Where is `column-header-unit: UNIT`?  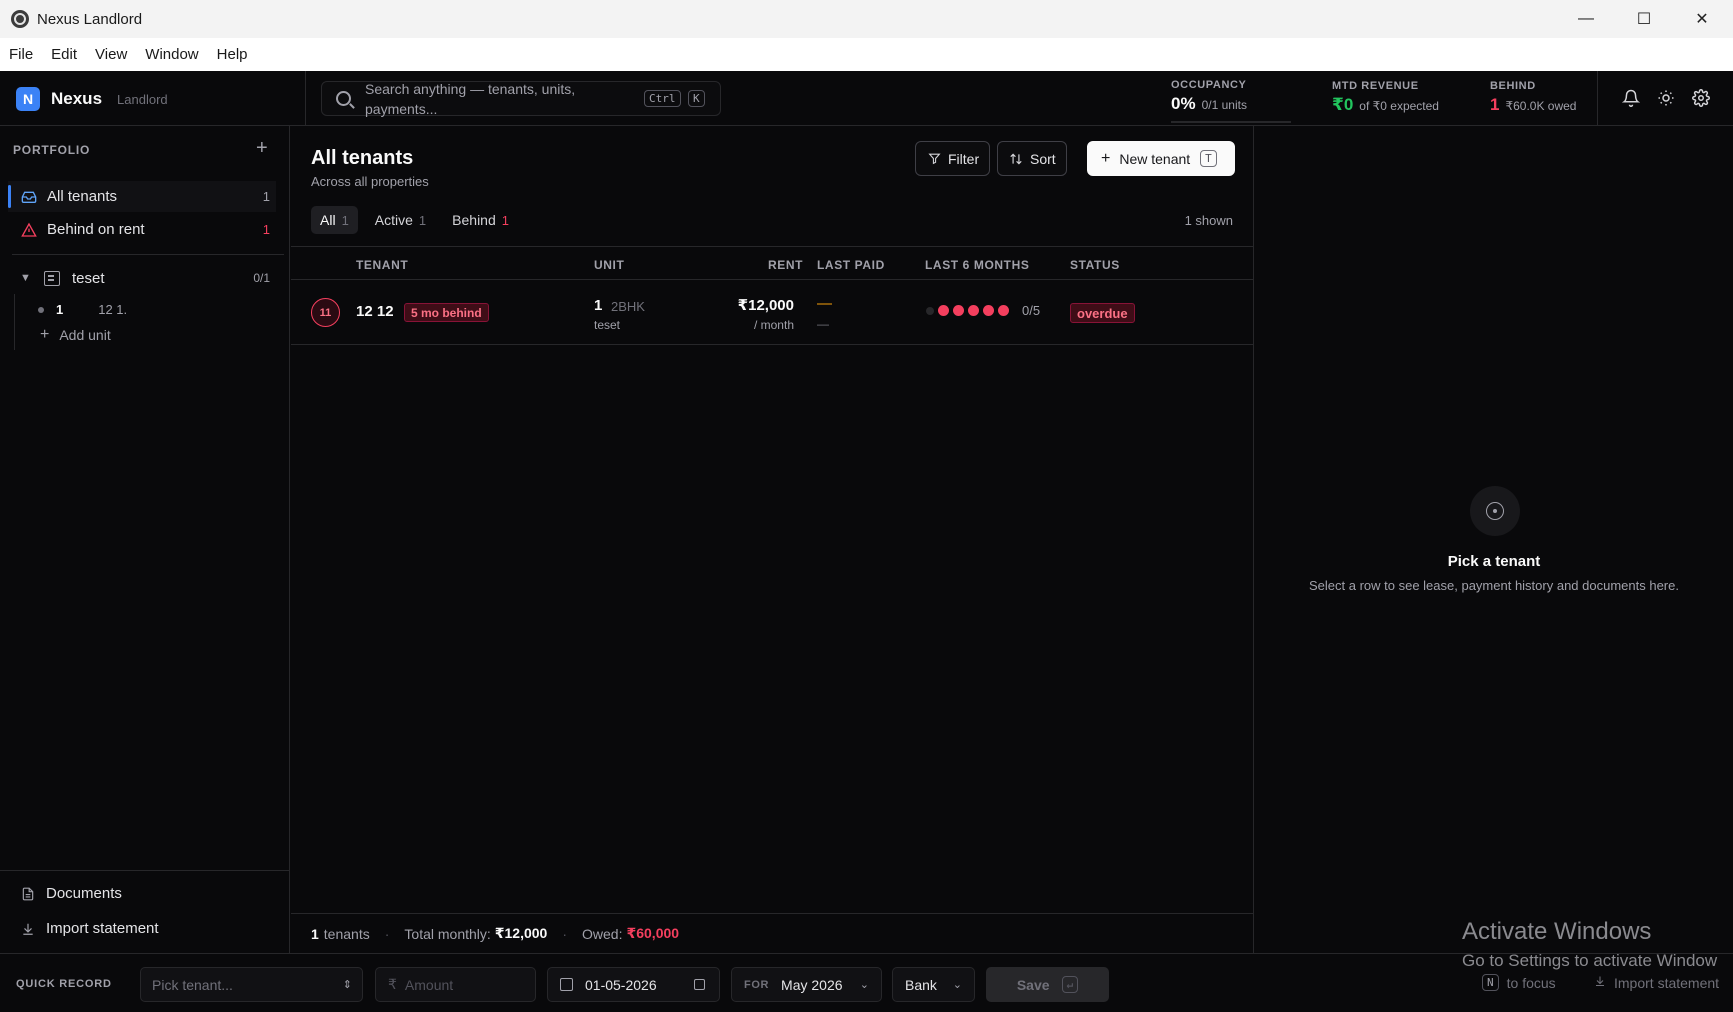 column-header-unit: UNIT is located at coordinates (609, 265).